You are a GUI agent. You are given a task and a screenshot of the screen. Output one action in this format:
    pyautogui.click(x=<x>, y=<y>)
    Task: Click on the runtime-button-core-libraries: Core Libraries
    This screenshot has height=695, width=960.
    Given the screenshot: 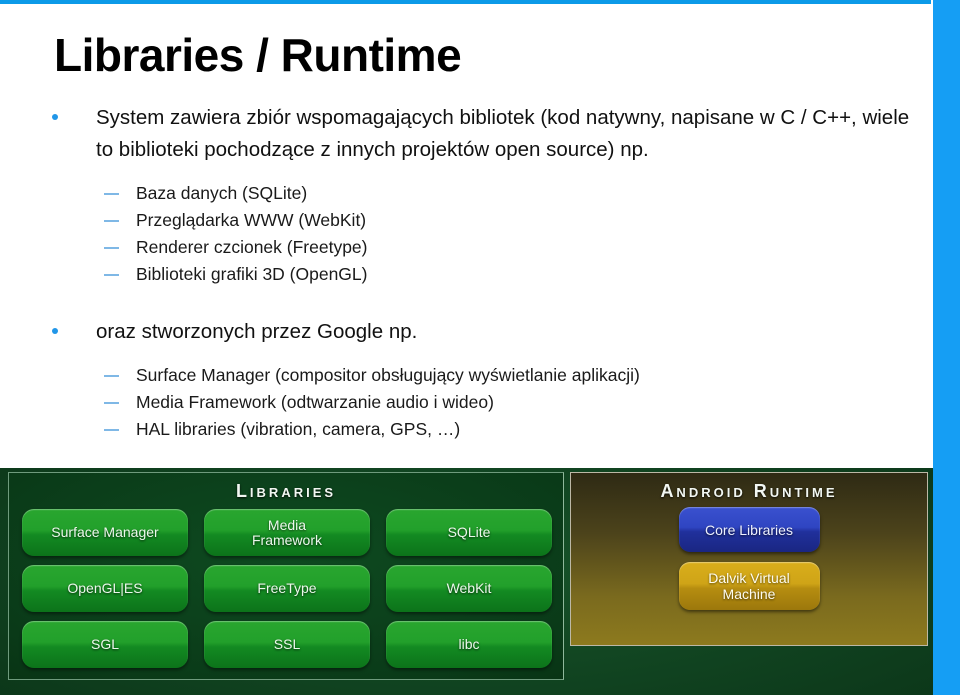 What is the action you would take?
    pyautogui.click(x=749, y=529)
    